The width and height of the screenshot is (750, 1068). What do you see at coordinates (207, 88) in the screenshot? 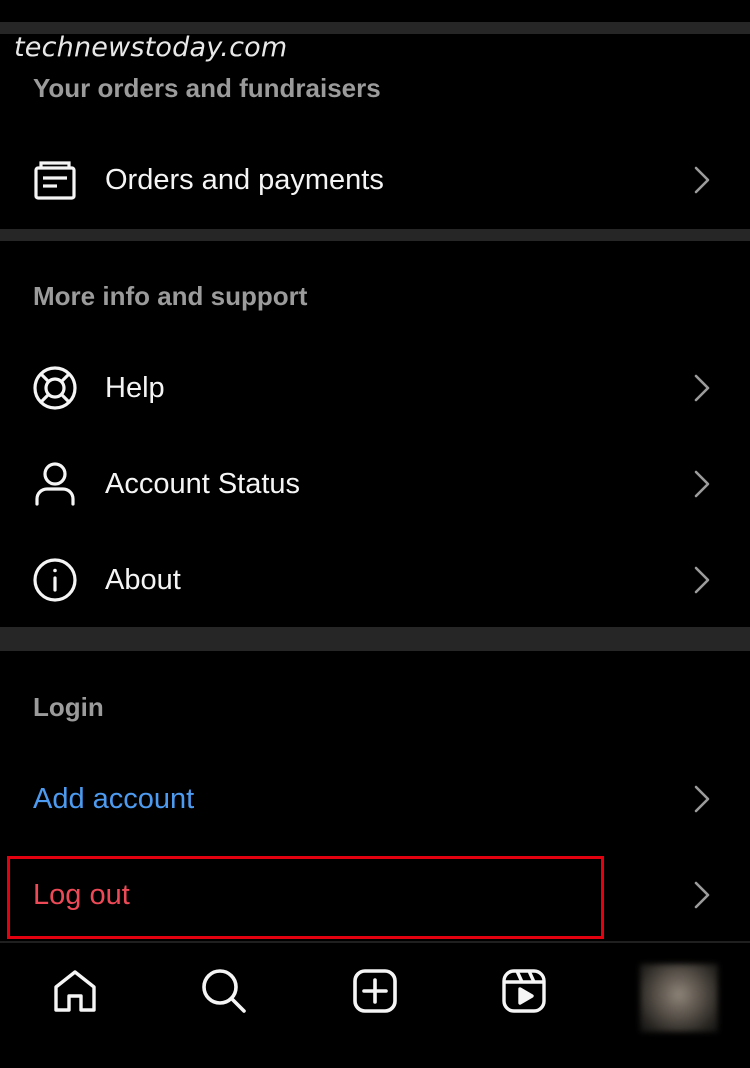
I see `section-title-orders: Your orders and fundraisers` at bounding box center [207, 88].